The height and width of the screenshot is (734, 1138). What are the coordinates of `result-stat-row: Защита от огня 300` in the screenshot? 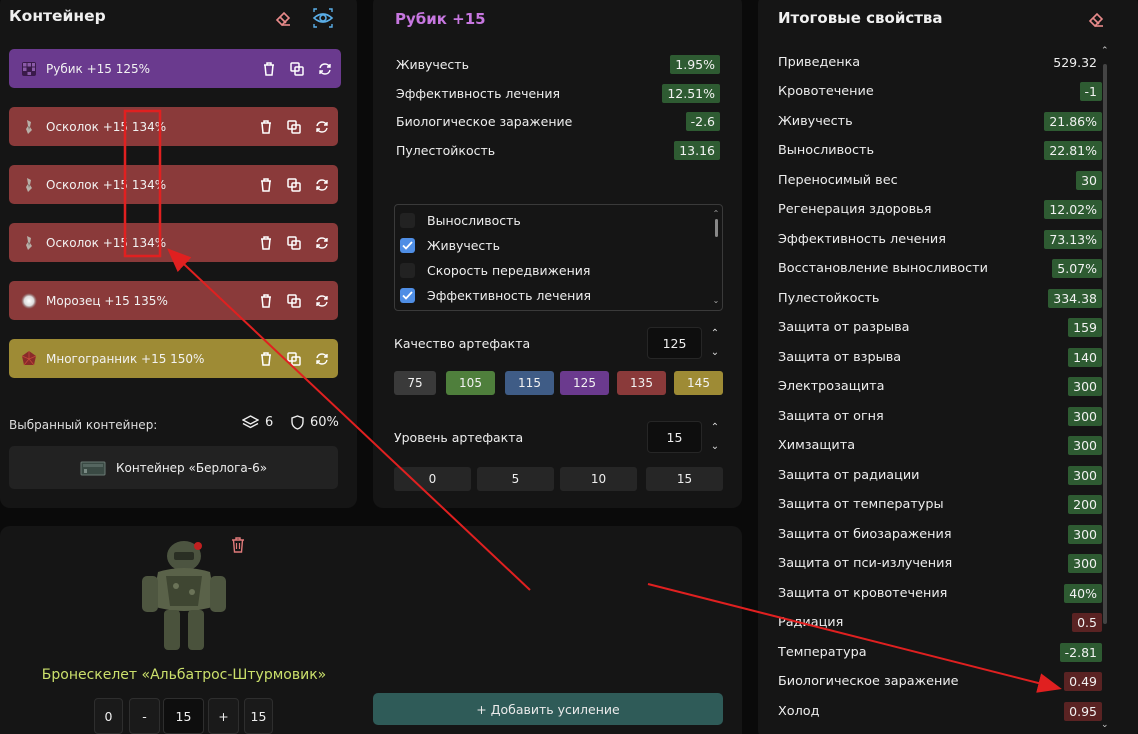 It's located at (940, 416).